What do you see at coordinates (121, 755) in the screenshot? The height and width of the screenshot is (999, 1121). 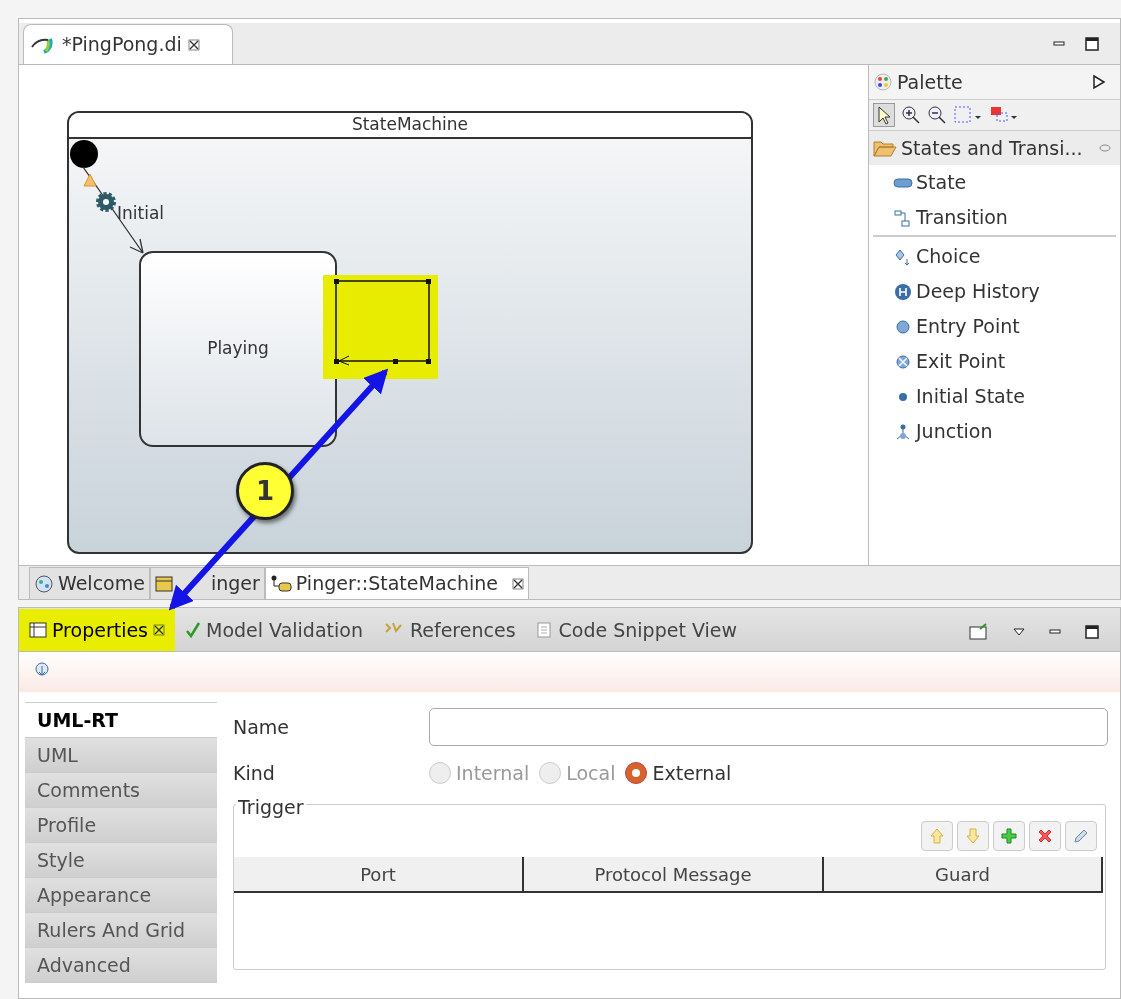 I see `properties-section-tab: UML` at bounding box center [121, 755].